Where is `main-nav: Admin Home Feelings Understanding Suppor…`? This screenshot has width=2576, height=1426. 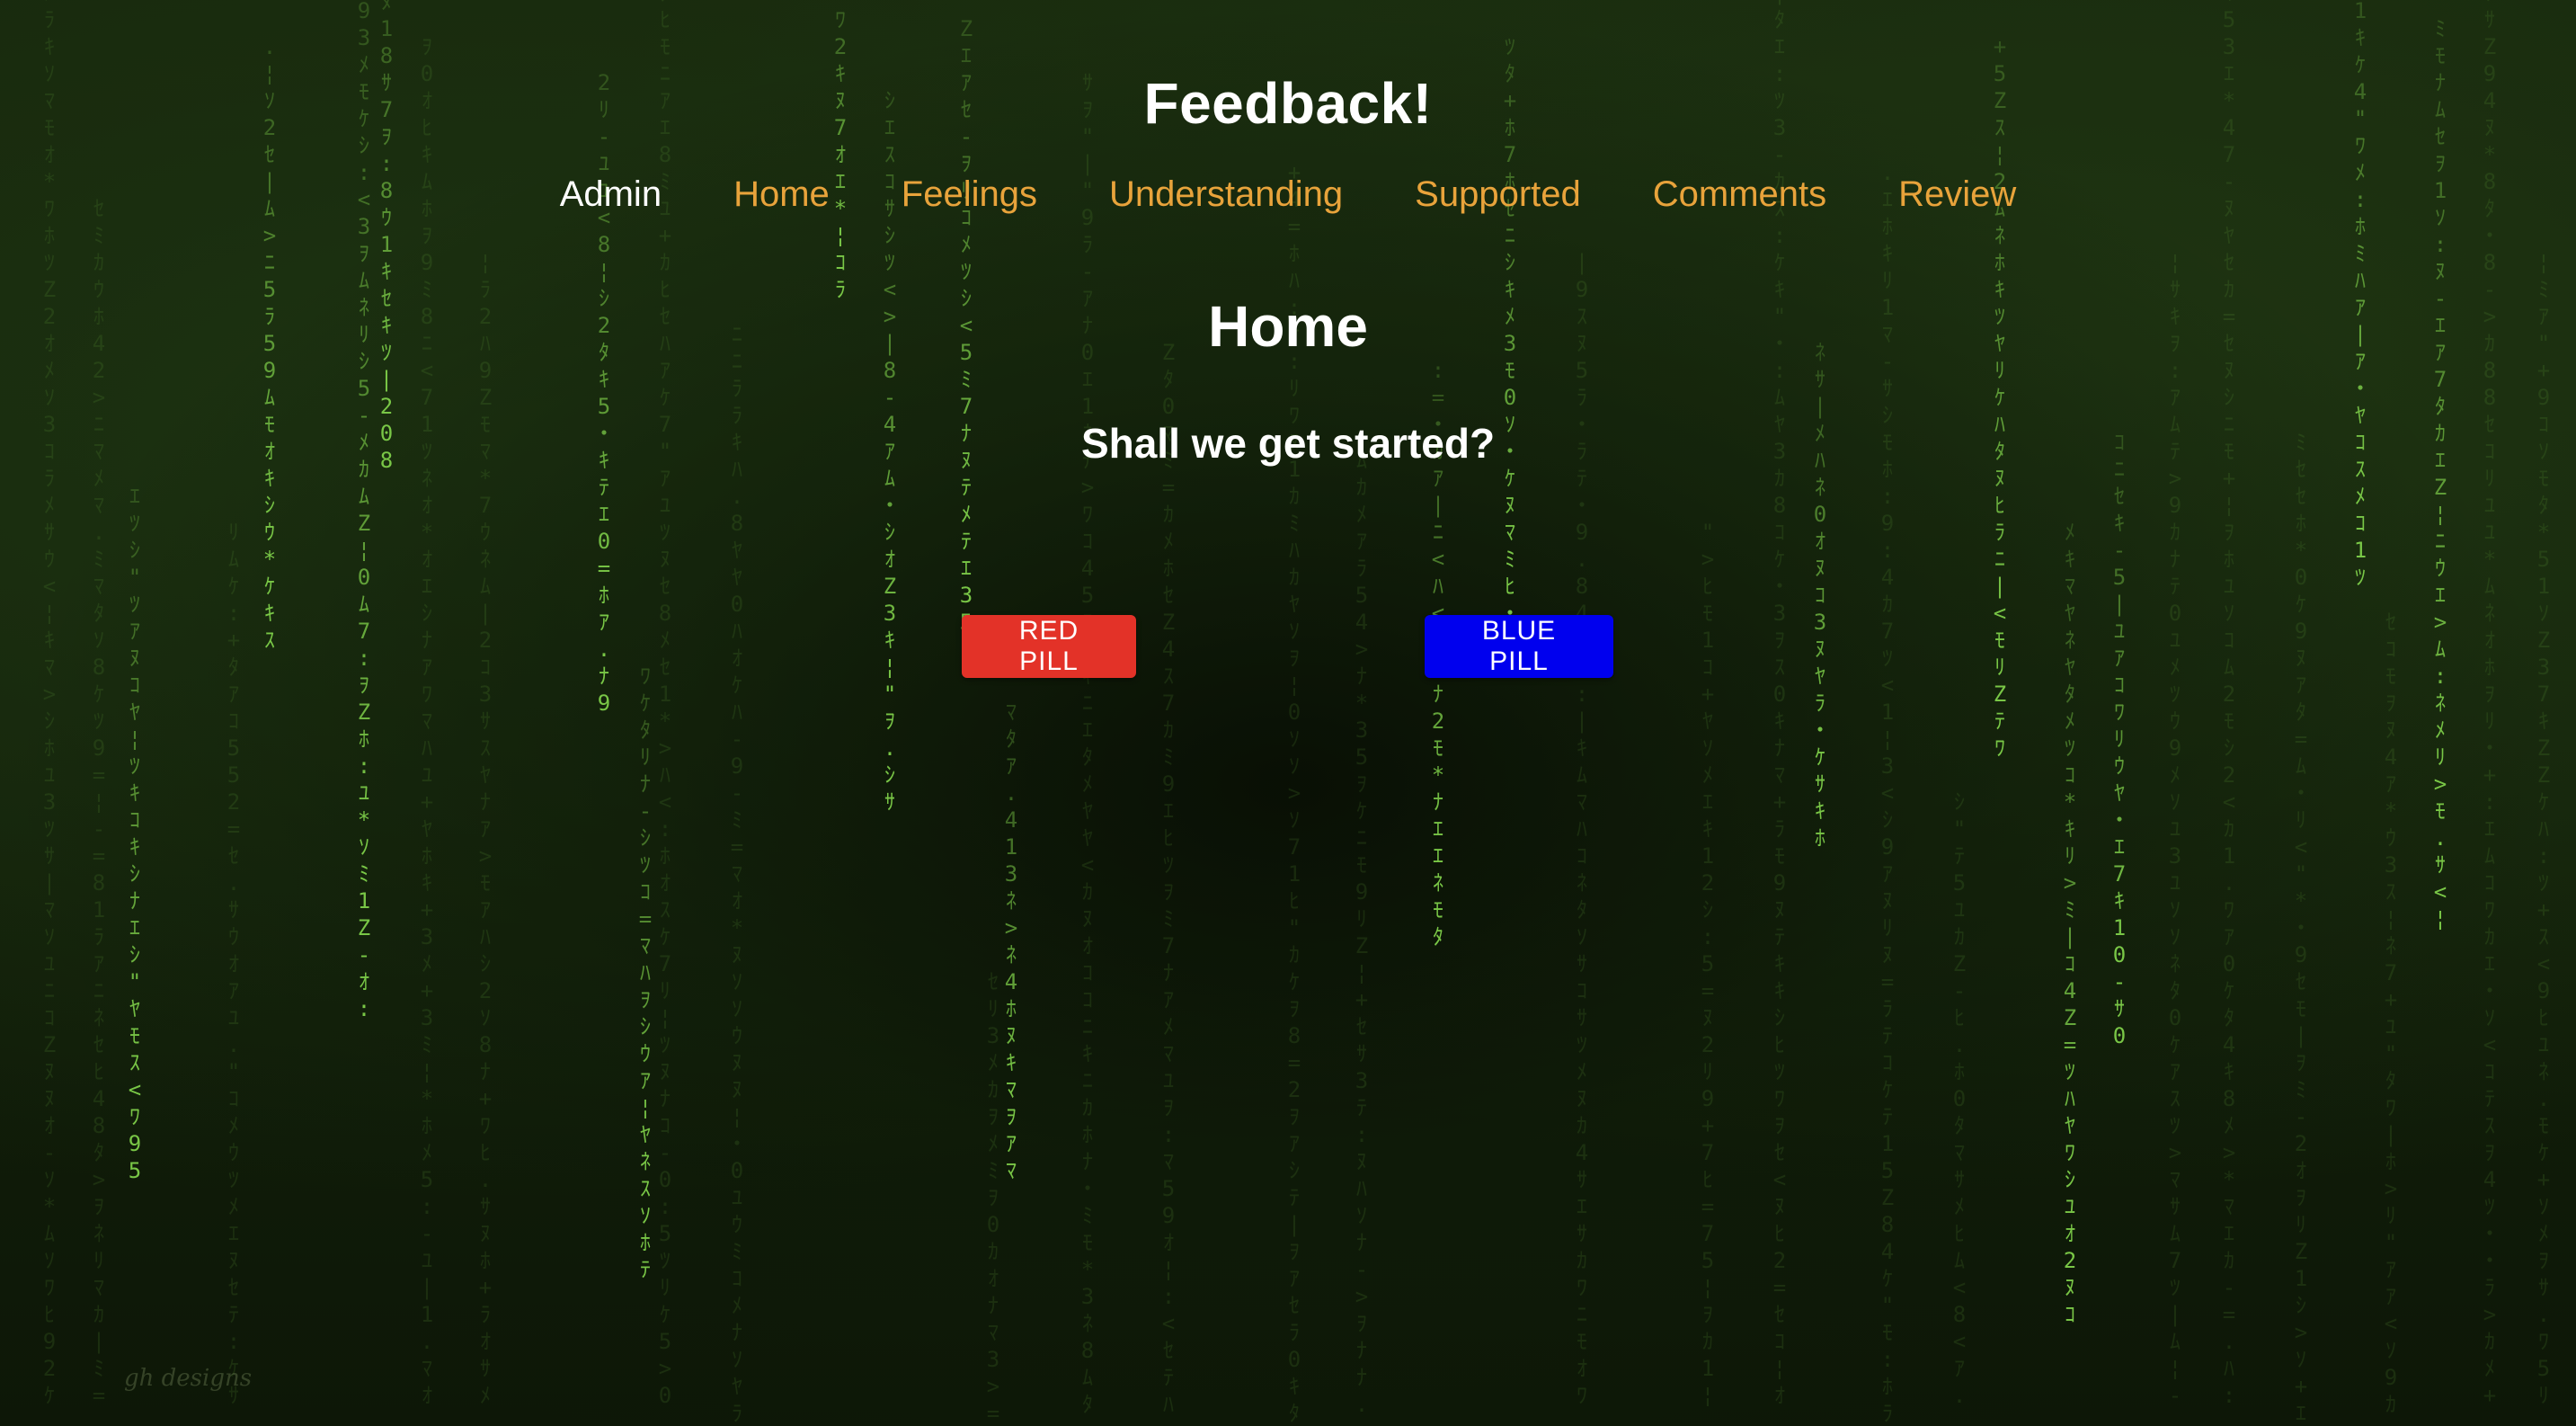
main-nav: Admin Home Feelings Understanding Suppor… is located at coordinates (1288, 194).